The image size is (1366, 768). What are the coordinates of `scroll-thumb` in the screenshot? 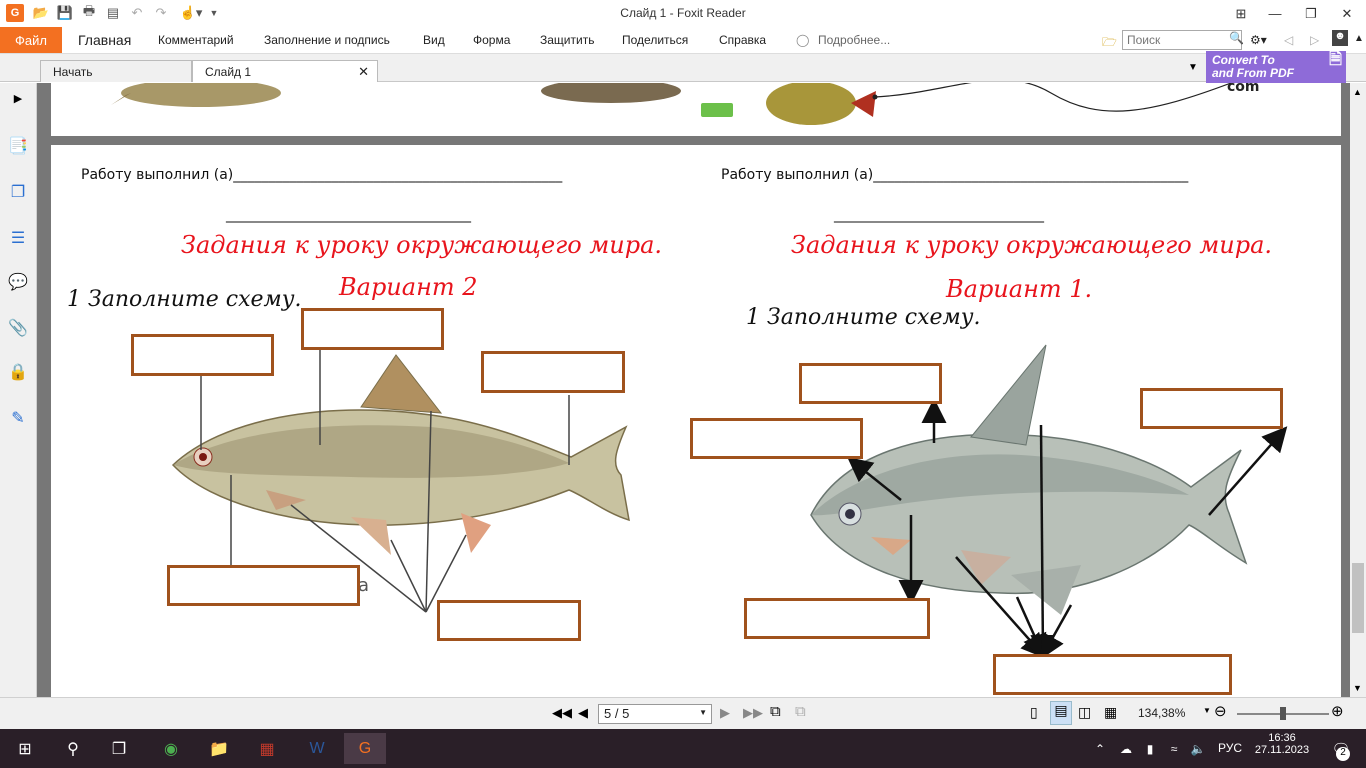 It's located at (1358, 598).